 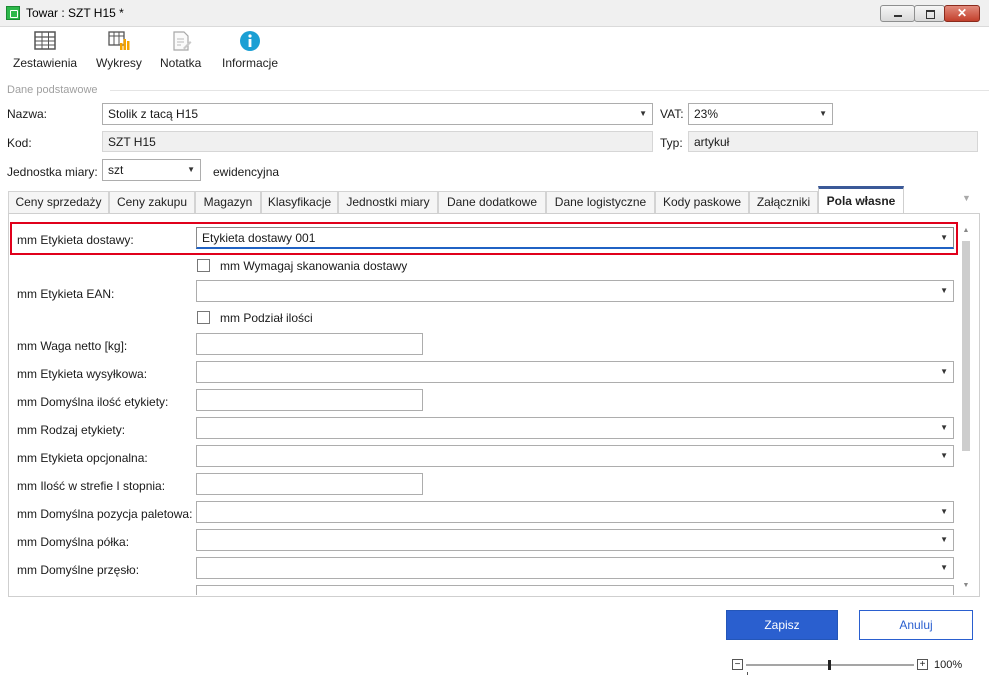 I want to click on toolbar-notatka-label: Notatka, so click(x=181, y=63).